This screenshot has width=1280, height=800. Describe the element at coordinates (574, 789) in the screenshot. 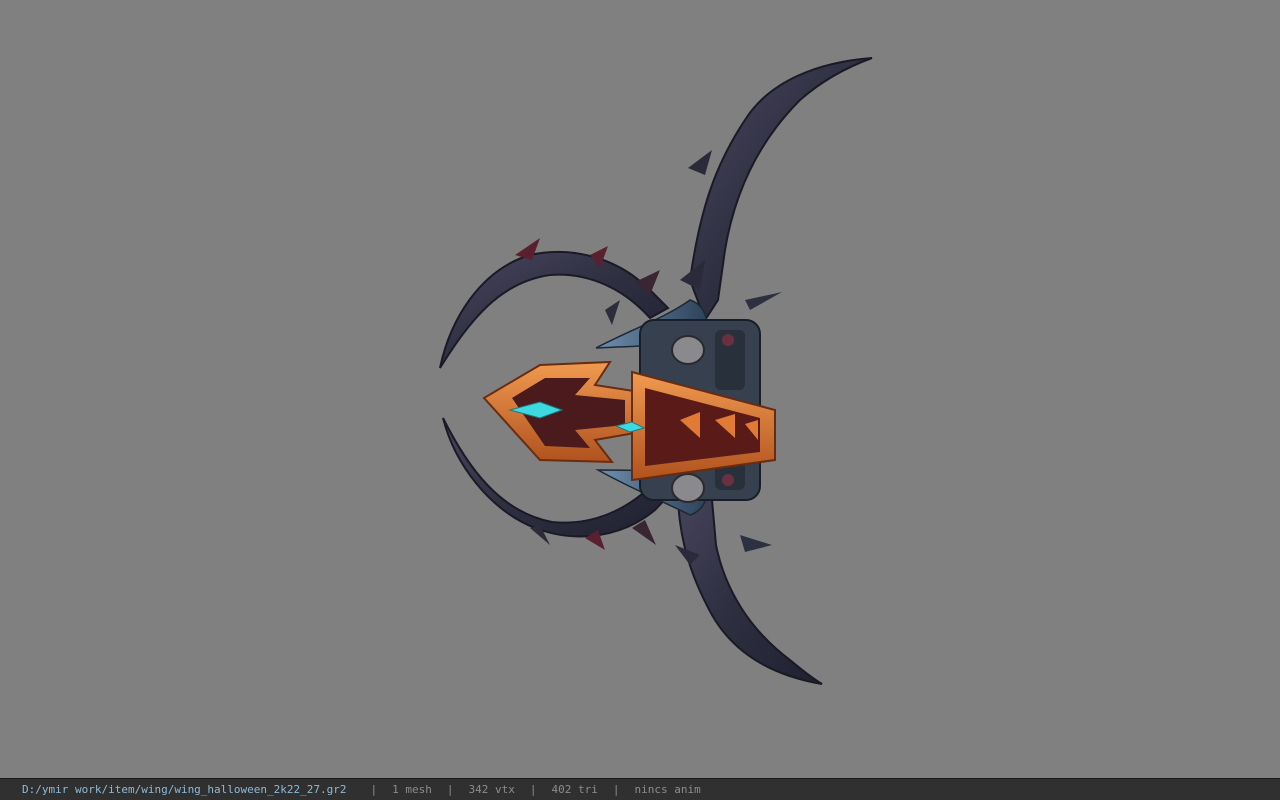

I see `triangle-count: 402 tri` at that location.